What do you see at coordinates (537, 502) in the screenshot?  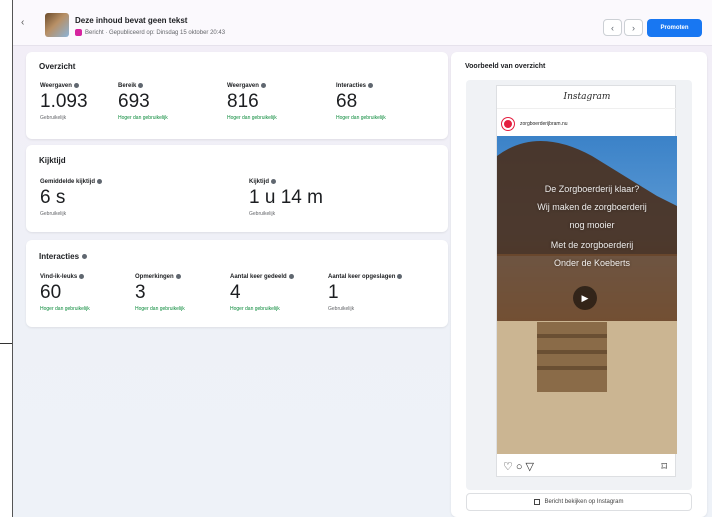 I see `external-link-icon` at bounding box center [537, 502].